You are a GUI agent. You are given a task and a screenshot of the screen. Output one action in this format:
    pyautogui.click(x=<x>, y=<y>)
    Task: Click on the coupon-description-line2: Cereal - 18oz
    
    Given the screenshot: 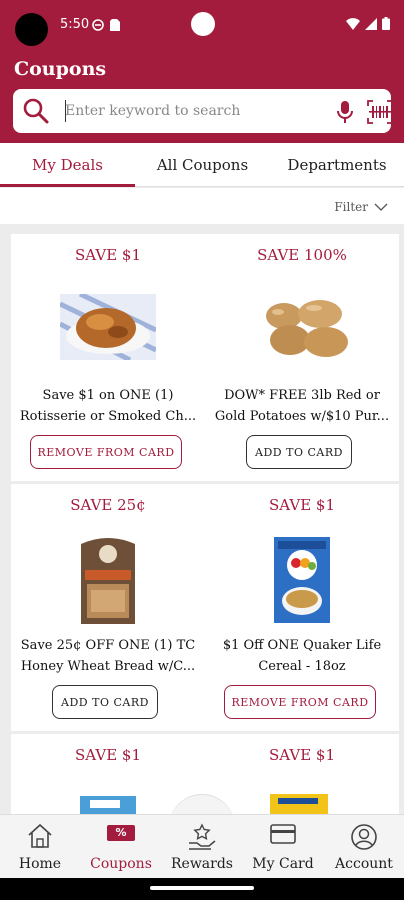 What is the action you would take?
    pyautogui.click(x=302, y=666)
    